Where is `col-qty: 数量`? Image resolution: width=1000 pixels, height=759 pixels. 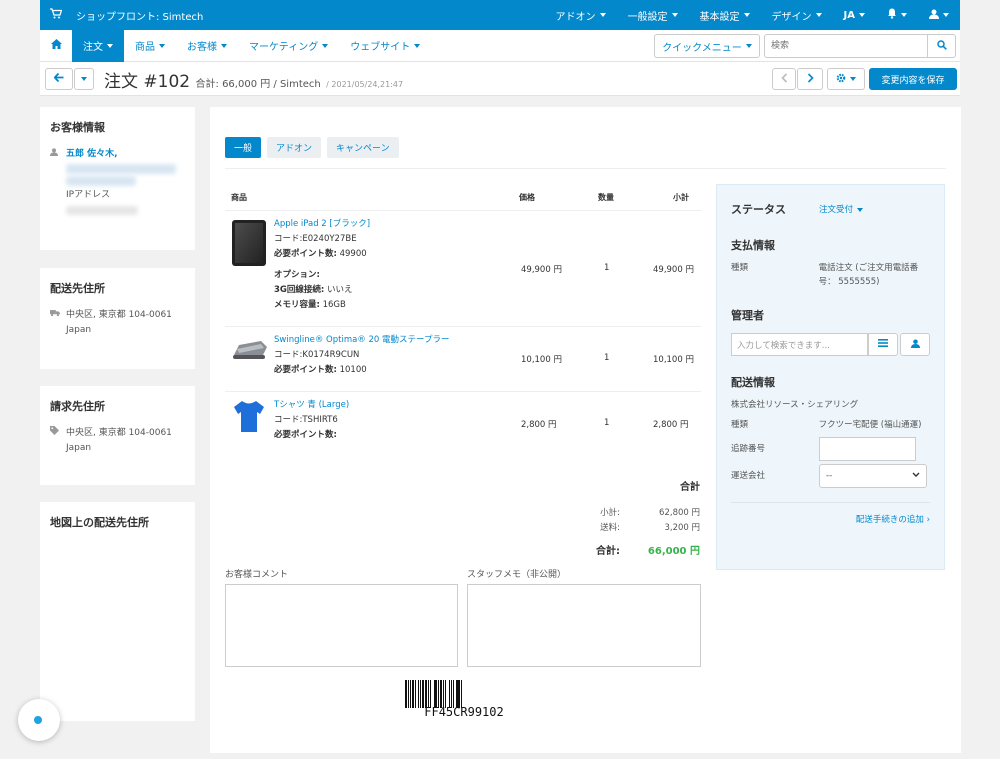
col-qty: 数量 is located at coordinates (606, 197).